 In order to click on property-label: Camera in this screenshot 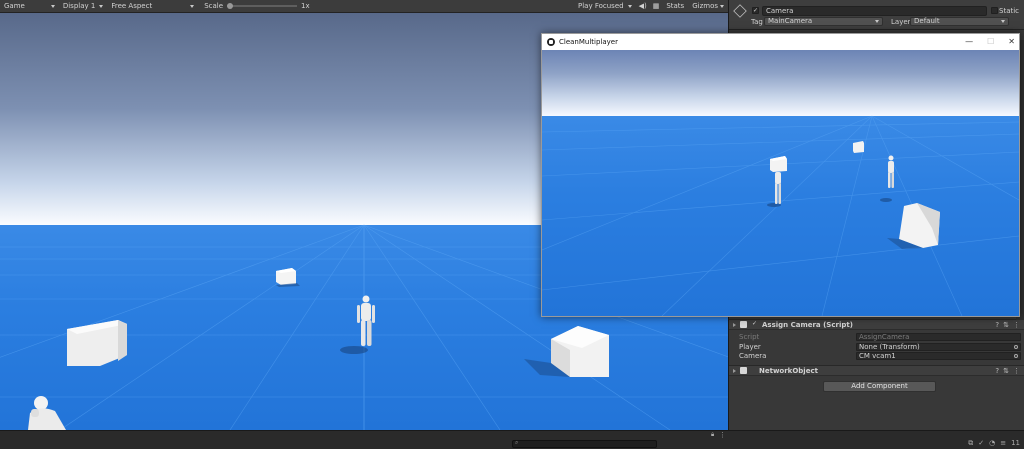, I will do `click(753, 355)`.